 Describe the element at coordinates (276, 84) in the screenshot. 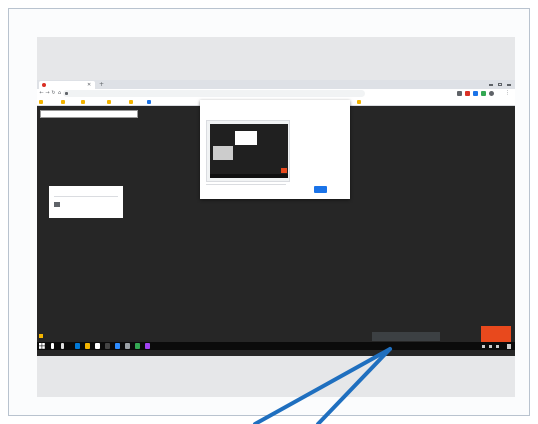

I see `tab-bar: ✕ +` at that location.